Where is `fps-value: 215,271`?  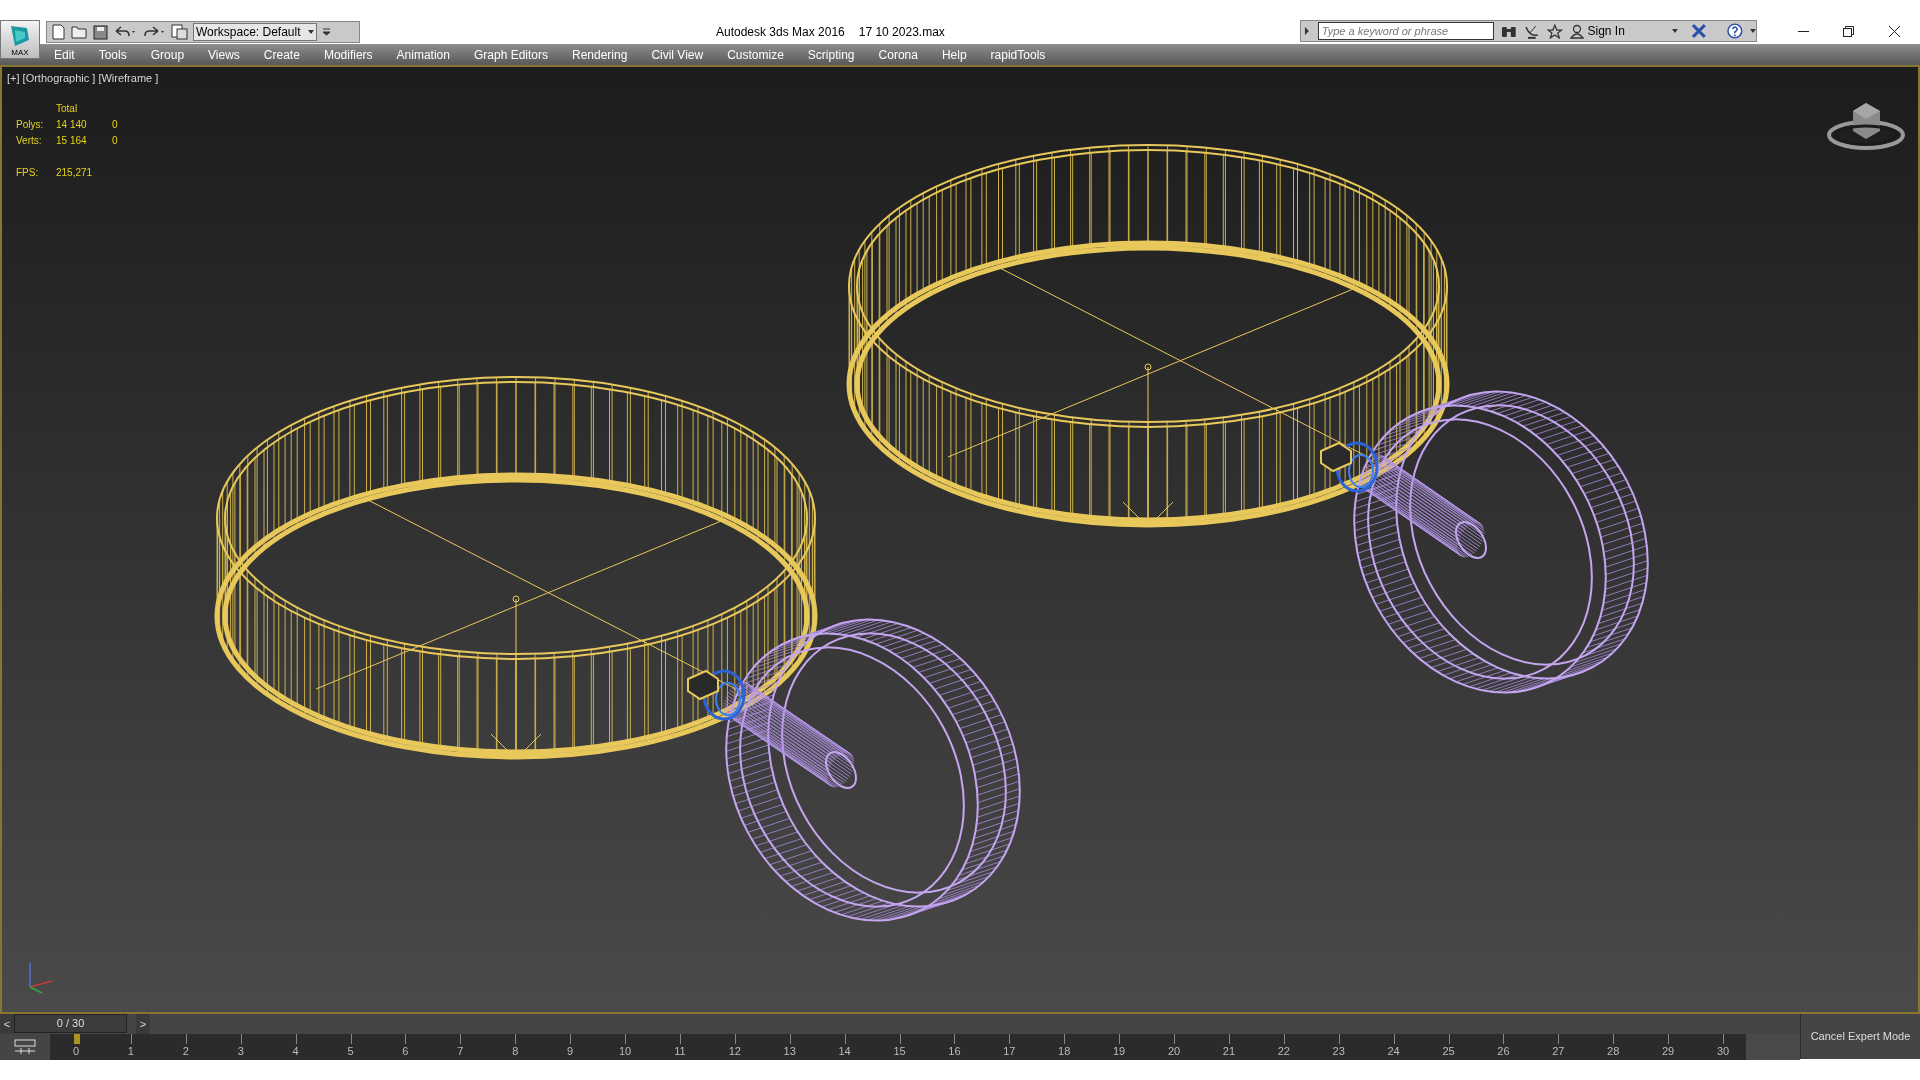
fps-value: 215,271 is located at coordinates (75, 173).